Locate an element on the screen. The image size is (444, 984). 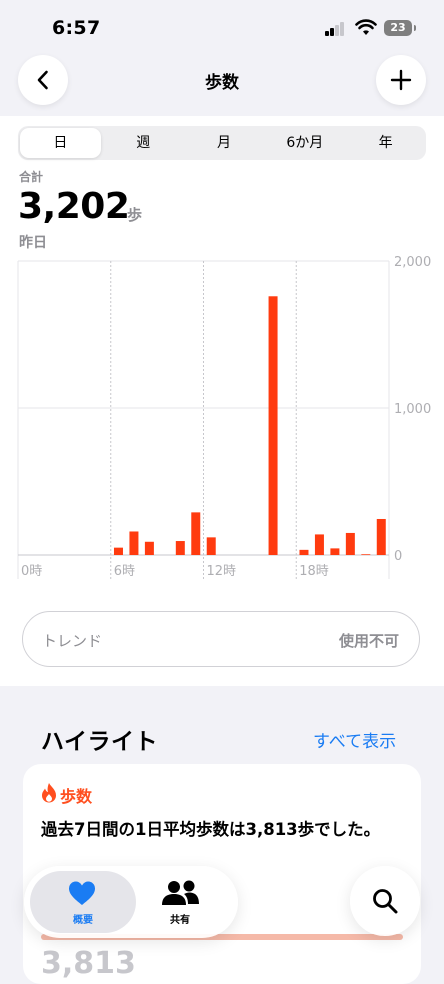
flame-icon is located at coordinates (49, 793).